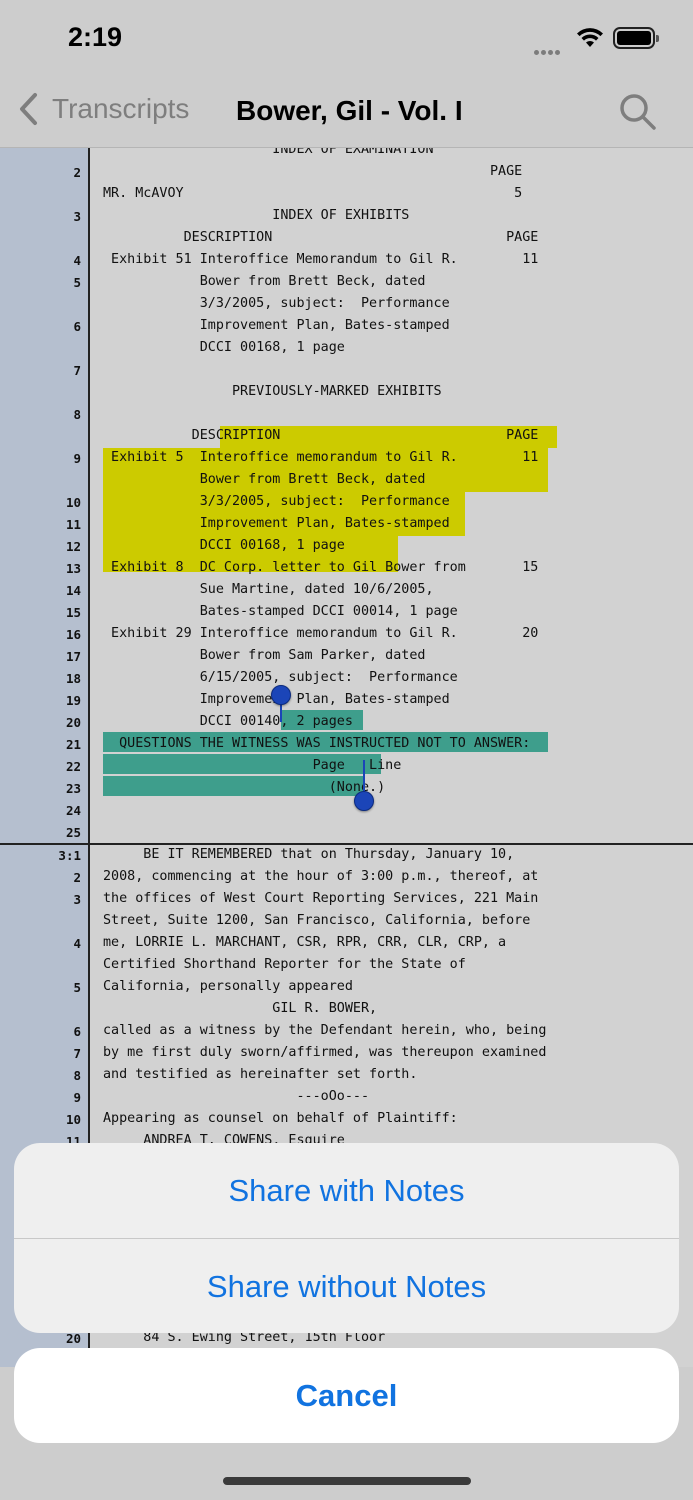 This screenshot has height=1500, width=693. I want to click on line-number: 22, so click(73, 766).